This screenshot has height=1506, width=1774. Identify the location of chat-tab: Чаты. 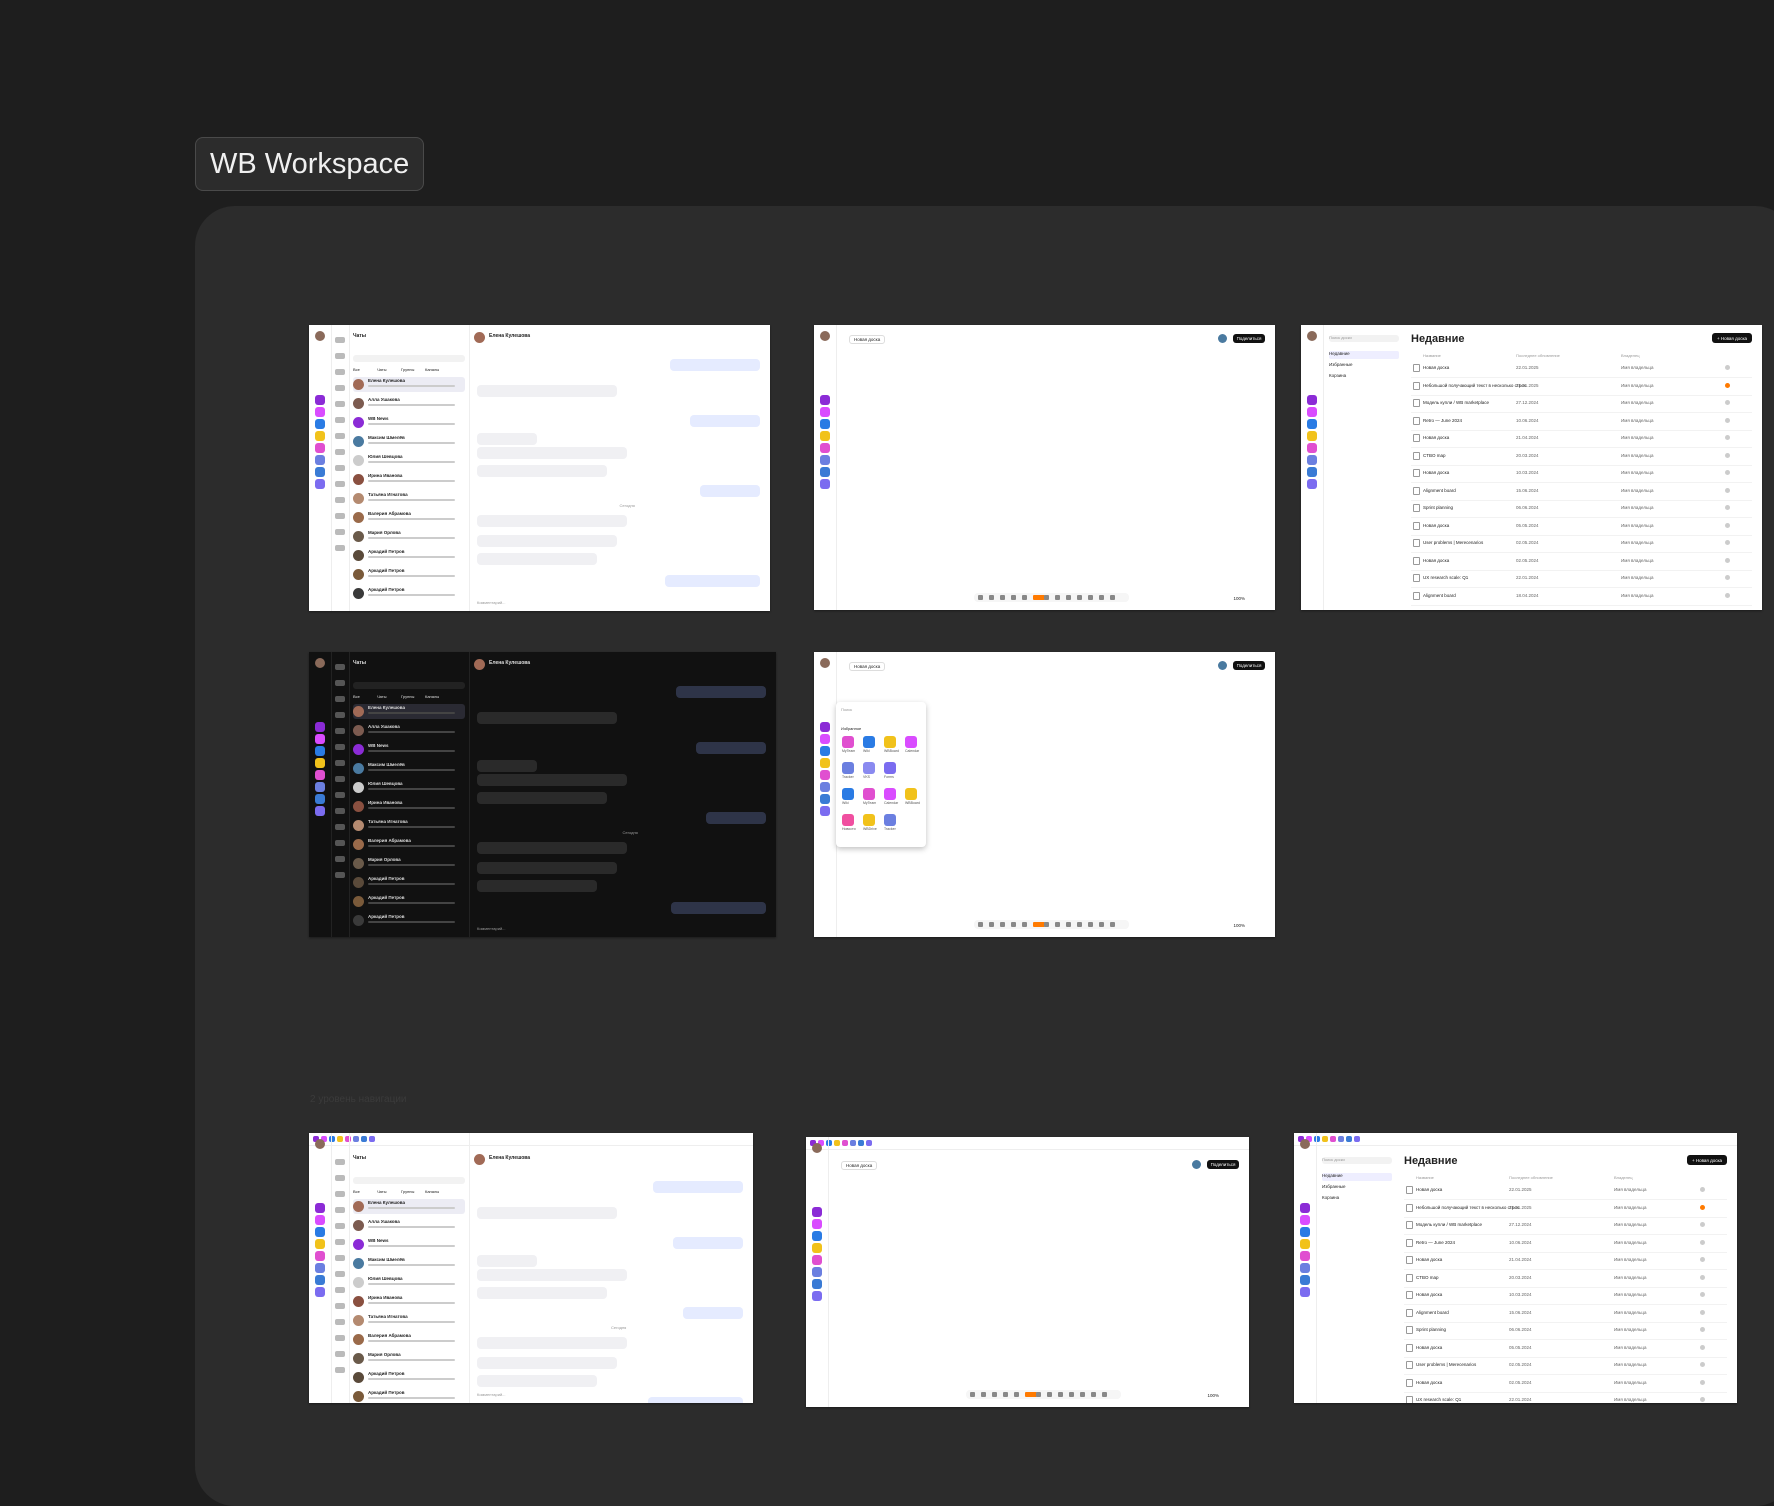
(382, 696).